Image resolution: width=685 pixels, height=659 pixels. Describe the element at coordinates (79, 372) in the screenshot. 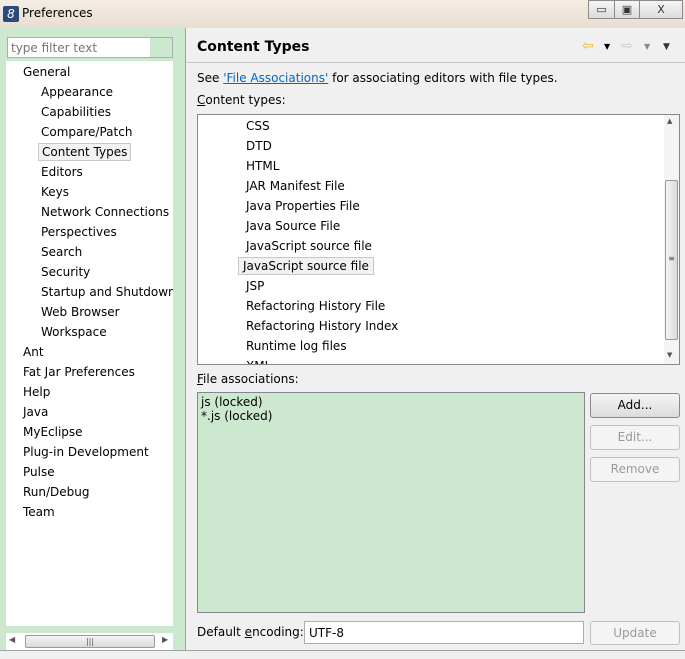

I see `tree-item: Fat Jar Preferences` at that location.